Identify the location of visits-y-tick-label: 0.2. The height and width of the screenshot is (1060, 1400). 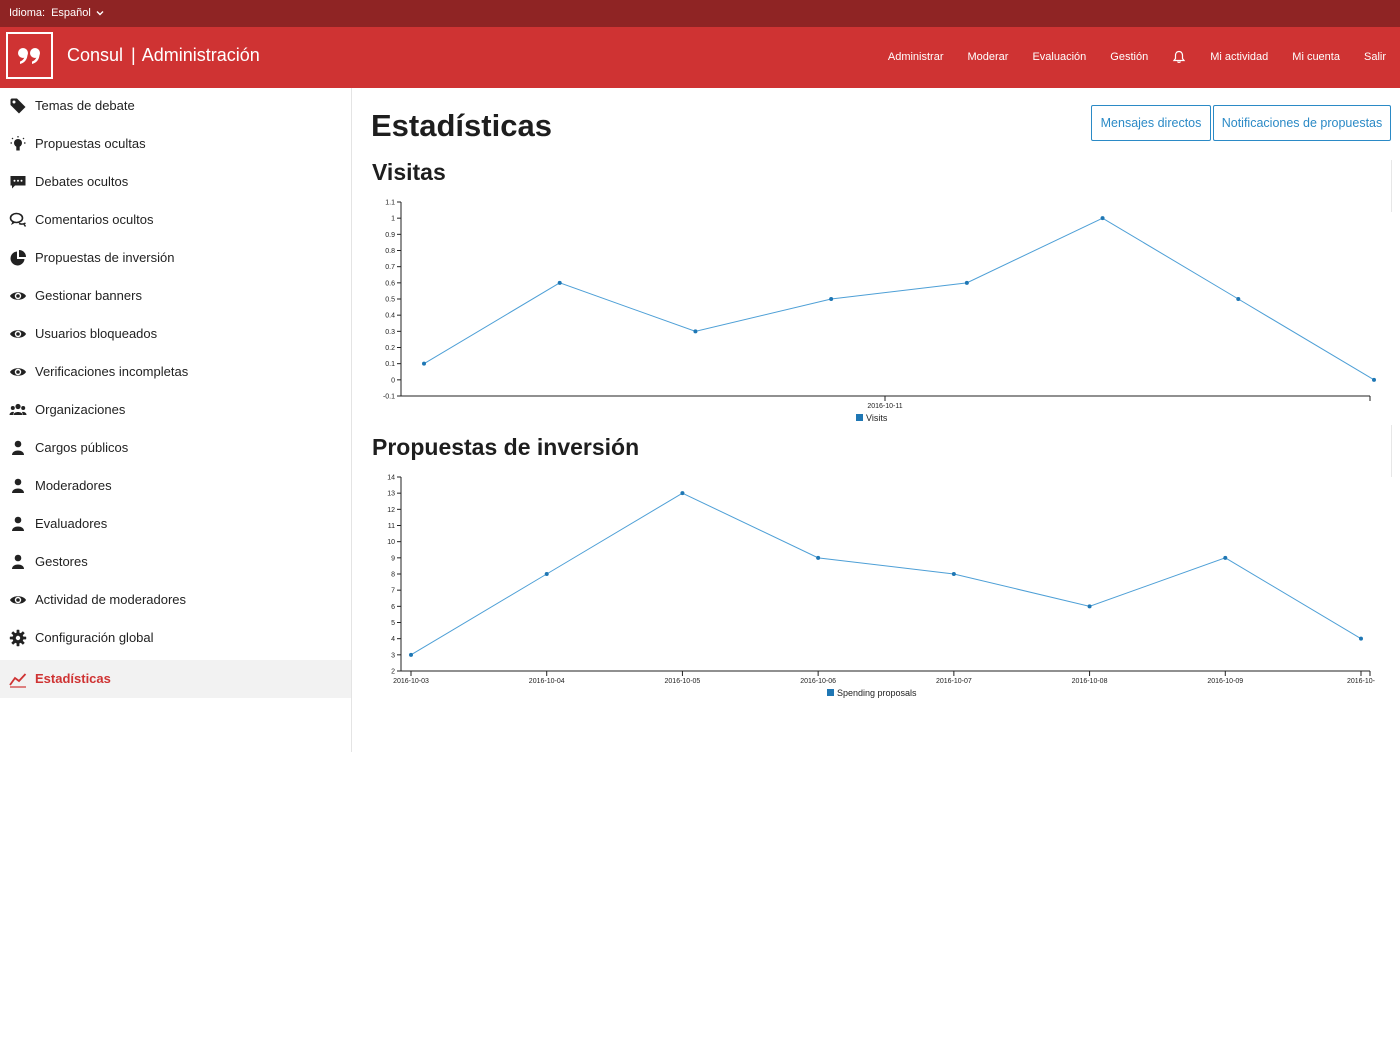
(390, 348).